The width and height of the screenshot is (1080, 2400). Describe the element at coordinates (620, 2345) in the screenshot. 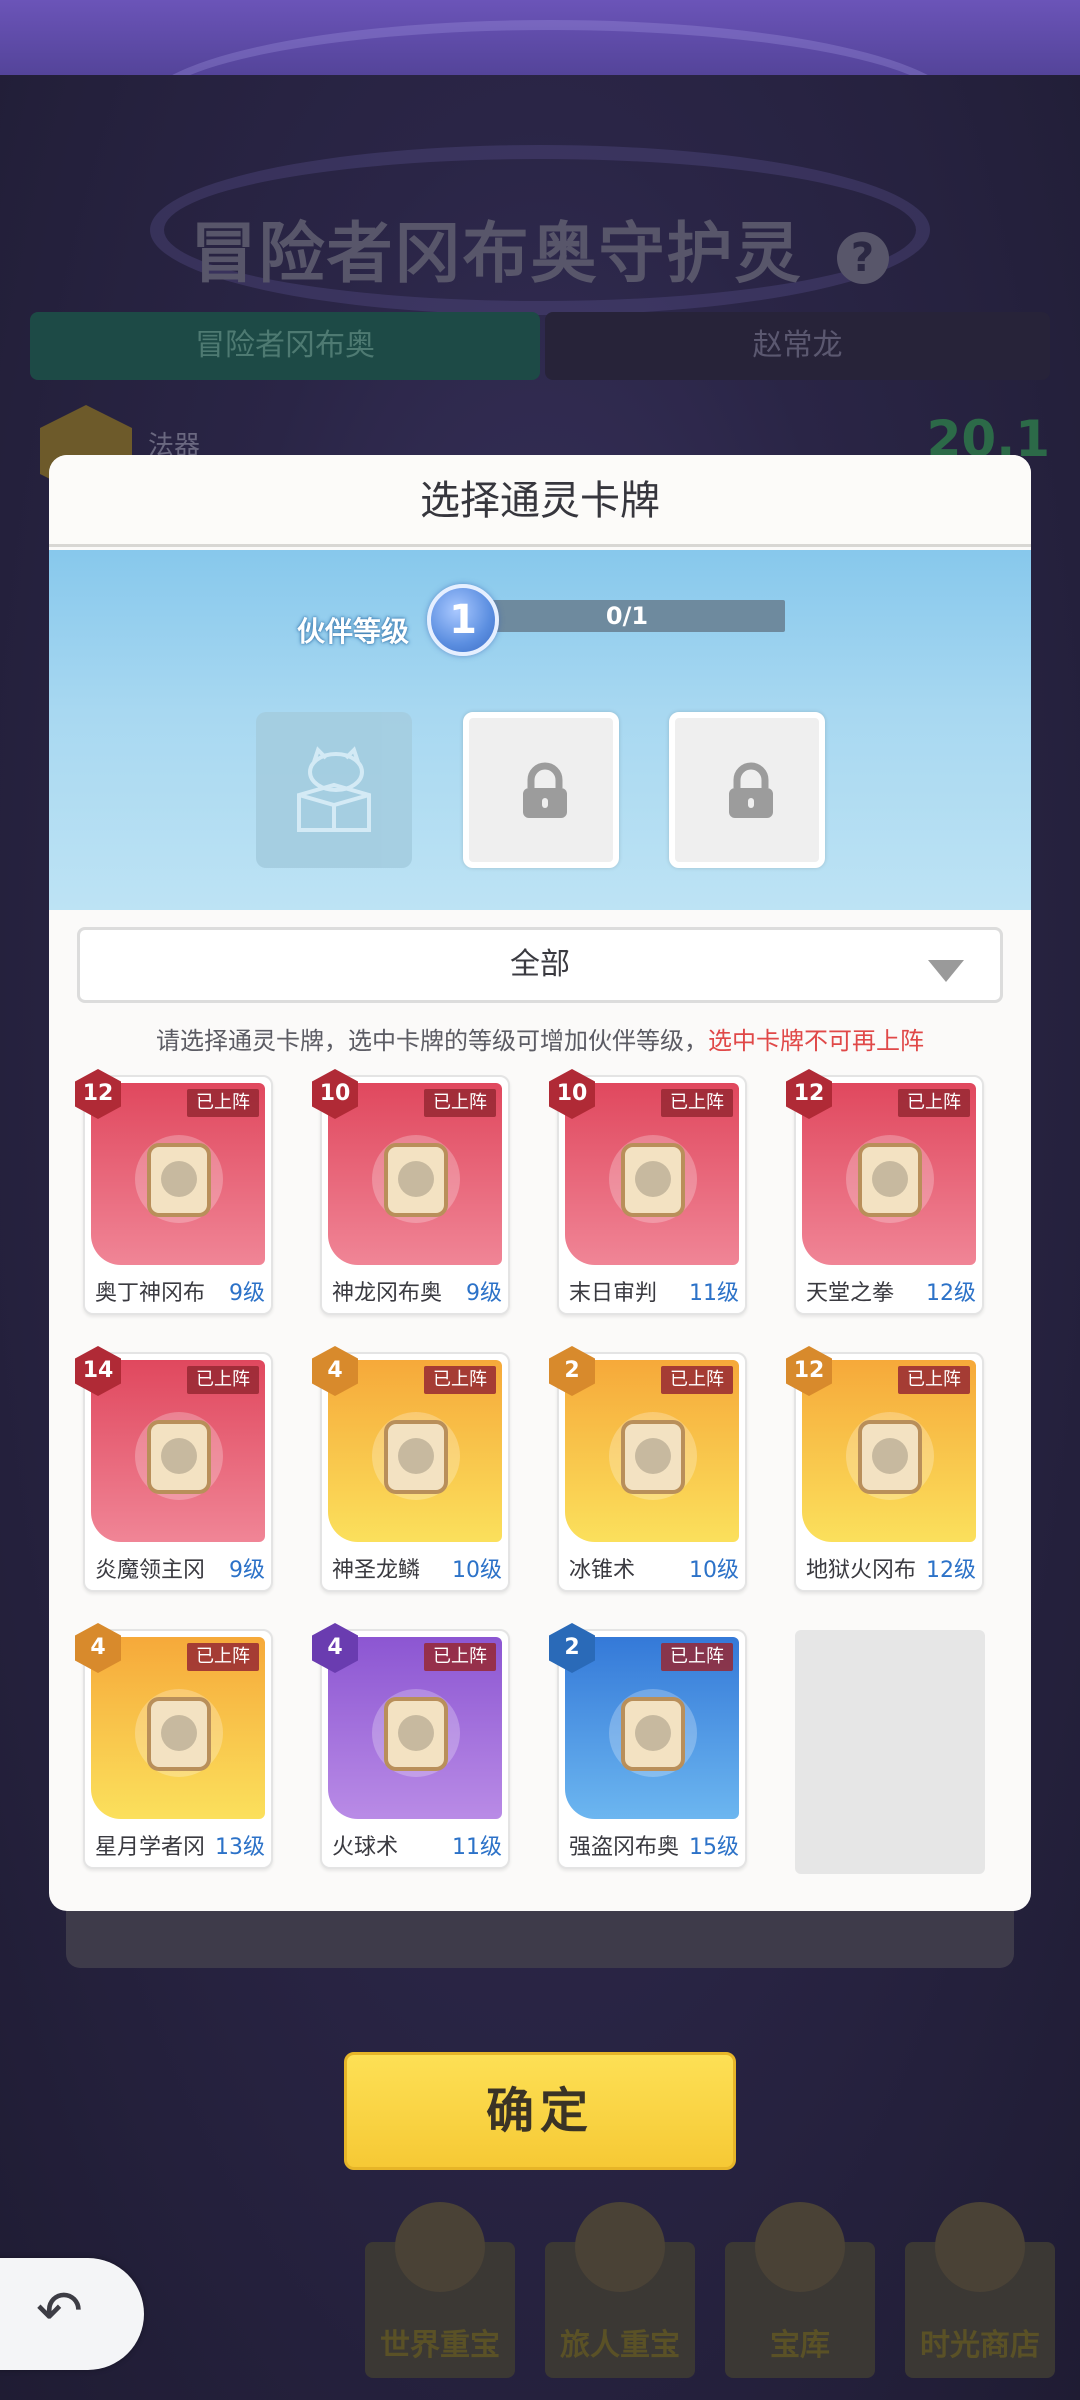

I see `shop-label: 旅人重宝` at that location.